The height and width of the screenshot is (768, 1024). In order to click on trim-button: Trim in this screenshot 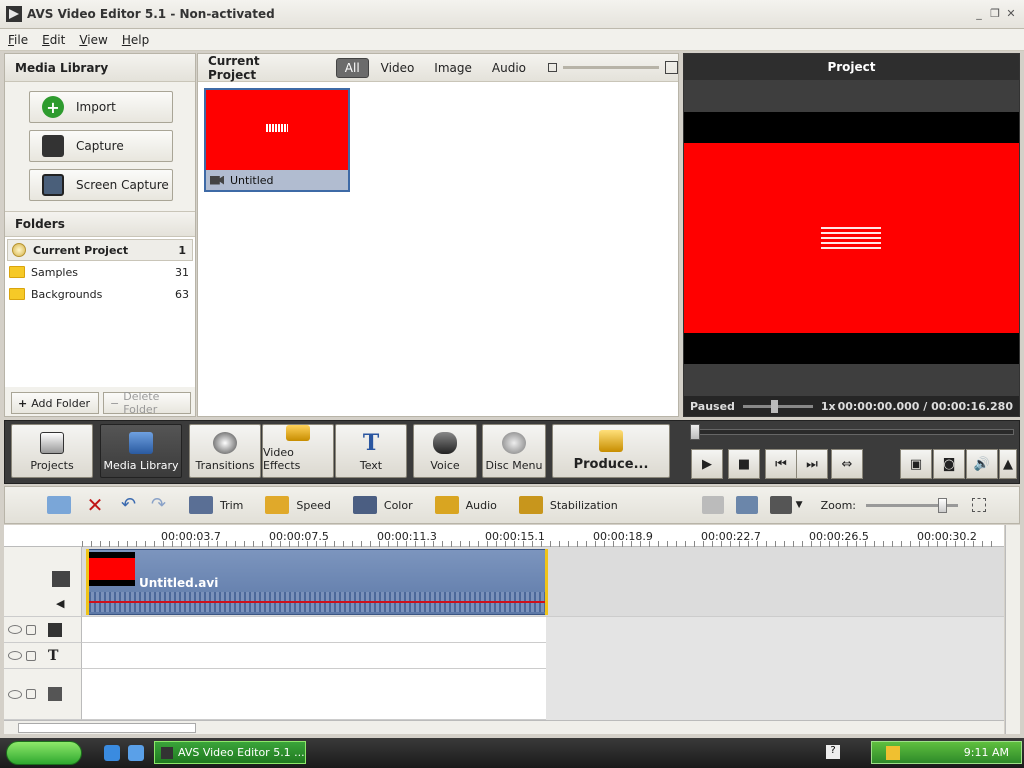, I will do `click(216, 505)`.